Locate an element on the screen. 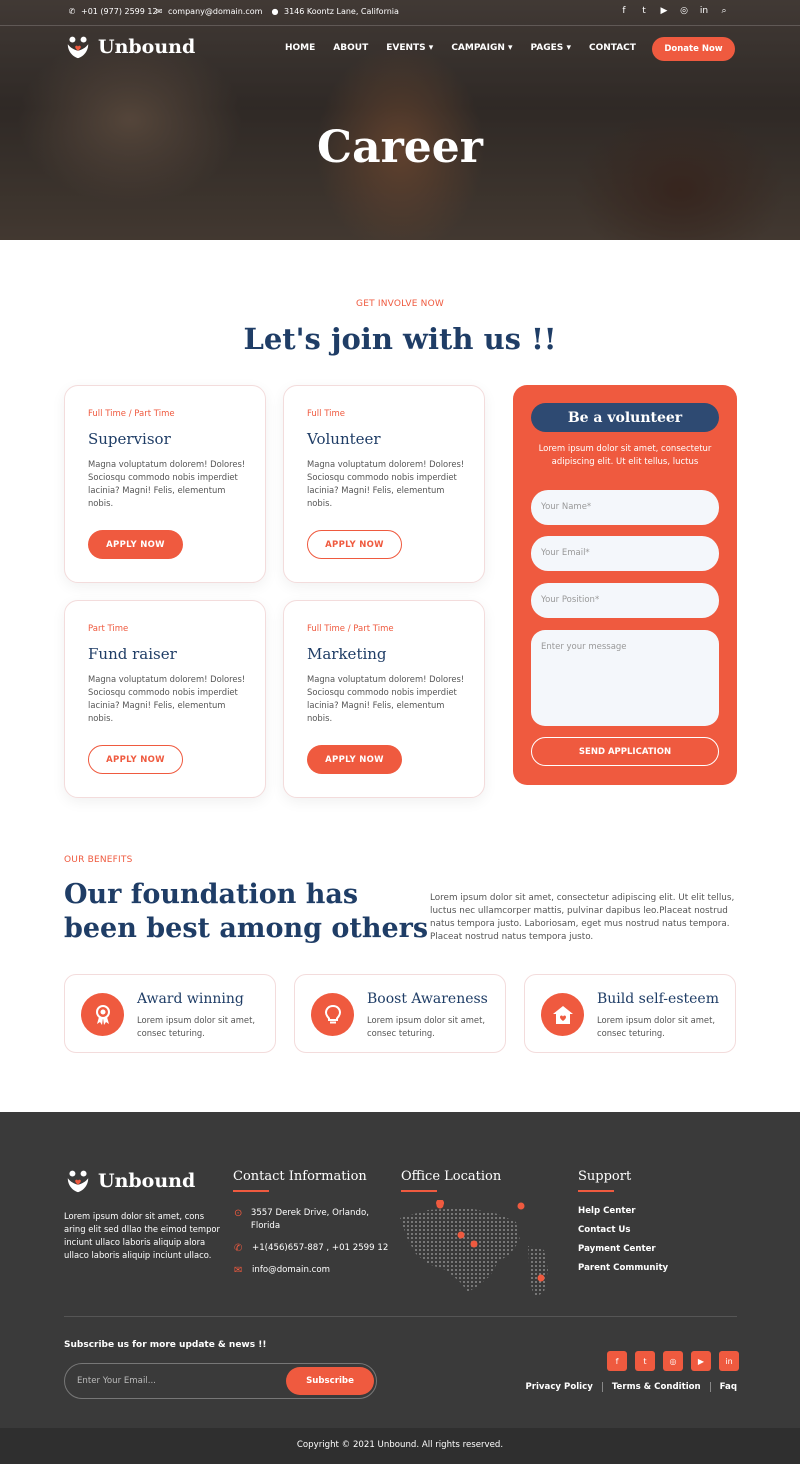  footer-email: ✉ info@domain.com is located at coordinates (282, 1270).